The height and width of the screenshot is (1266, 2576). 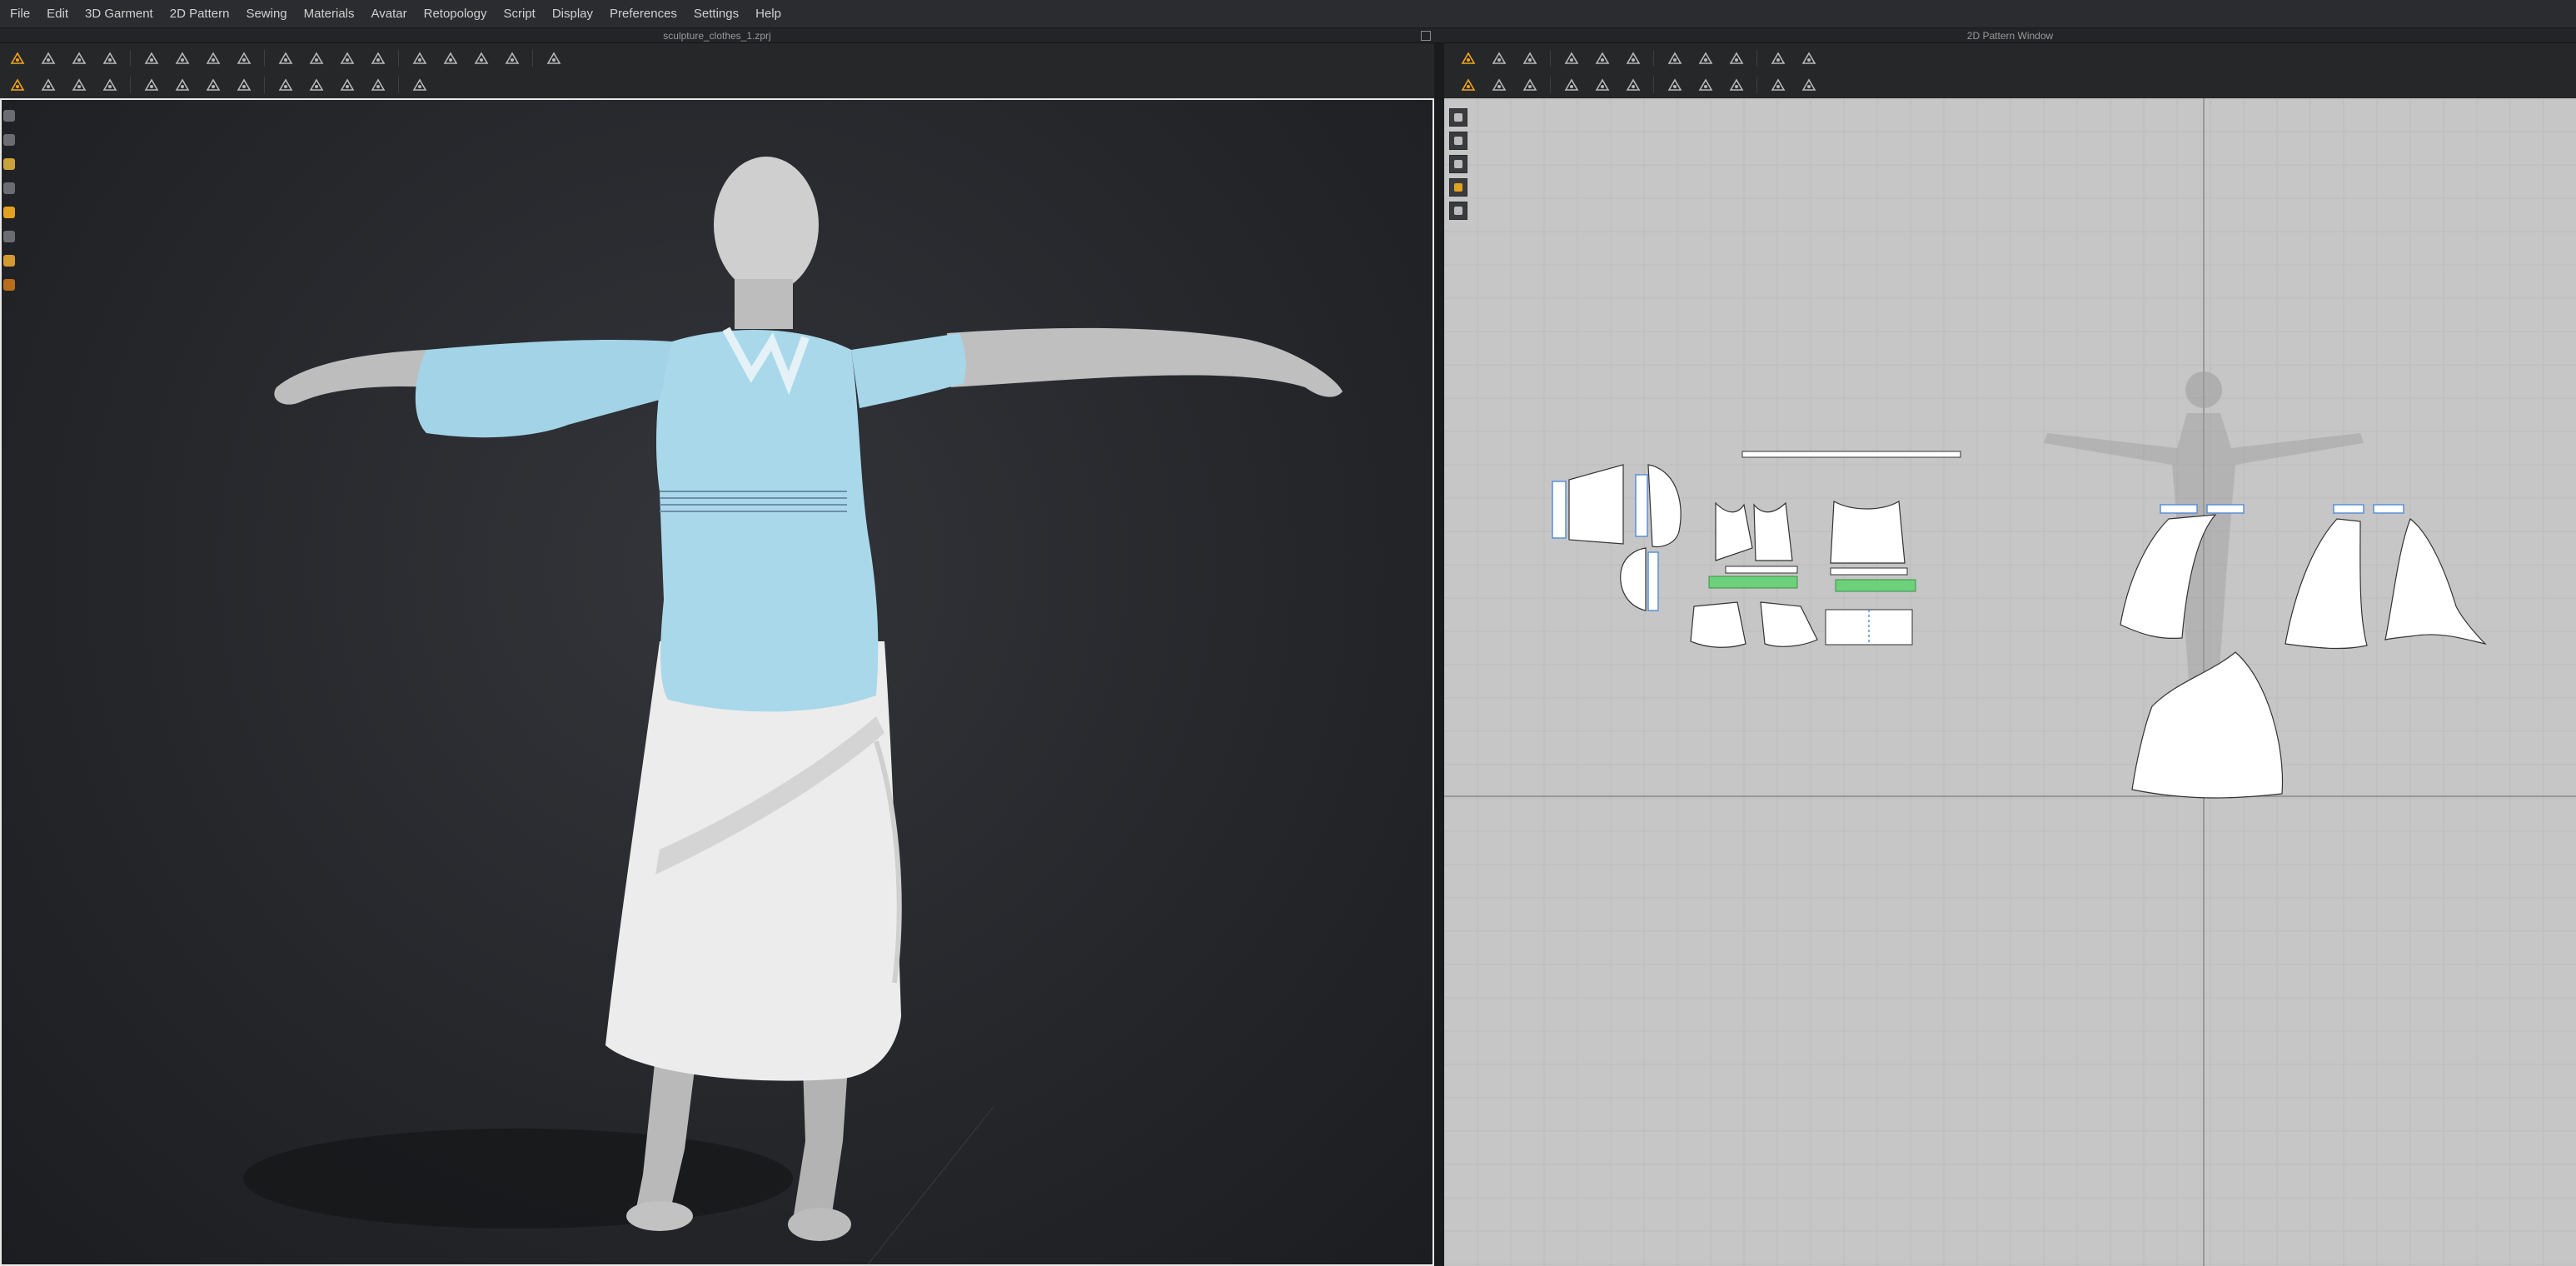 I want to click on fold-arrange-icon, so click(x=285, y=85).